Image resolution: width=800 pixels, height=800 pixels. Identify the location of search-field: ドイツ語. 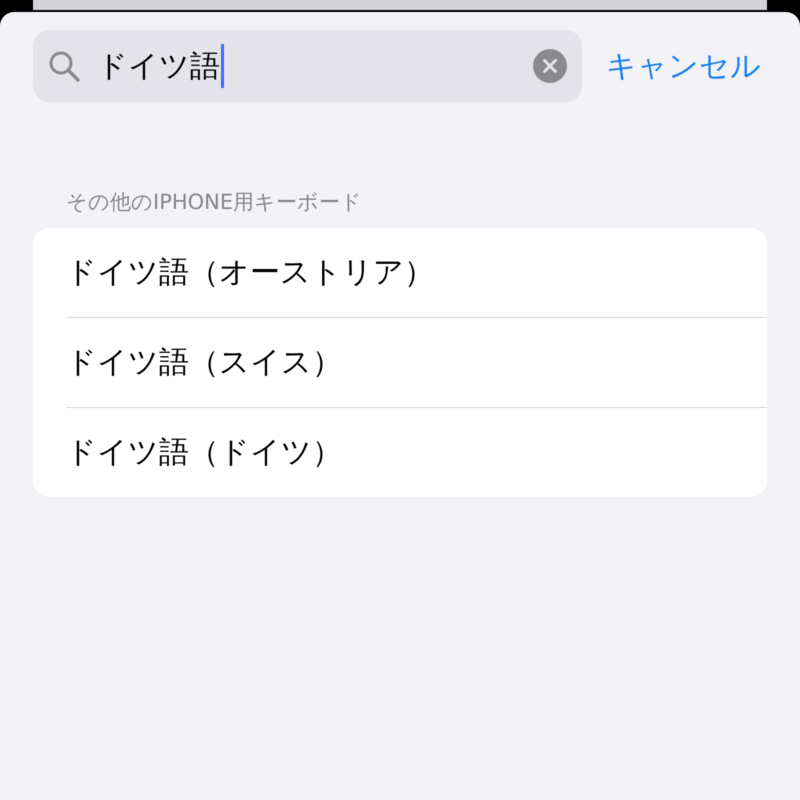
(307, 66).